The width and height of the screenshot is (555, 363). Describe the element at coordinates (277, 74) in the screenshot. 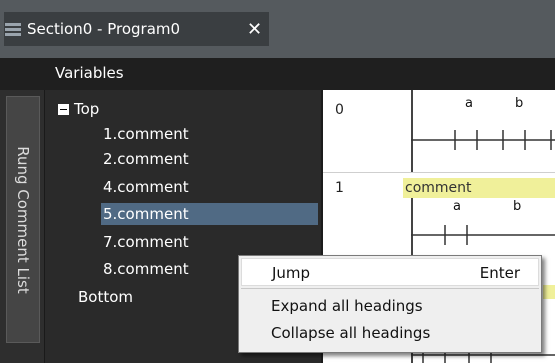

I see `variables-bar: Variables` at that location.